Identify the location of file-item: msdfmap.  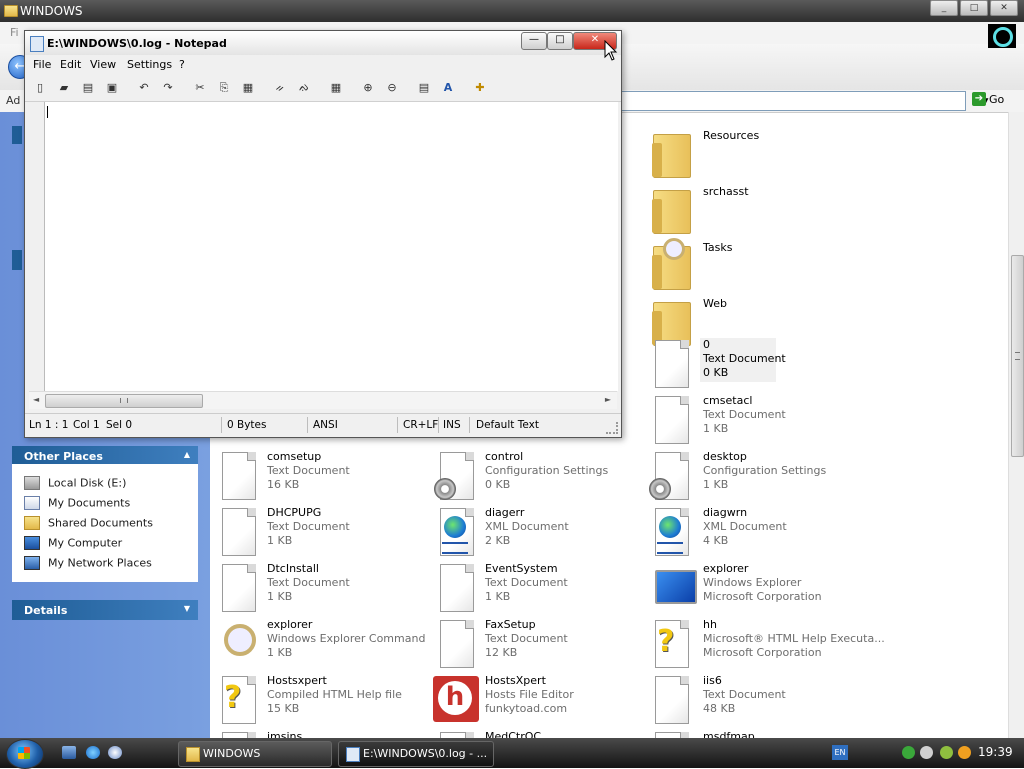
(758, 734).